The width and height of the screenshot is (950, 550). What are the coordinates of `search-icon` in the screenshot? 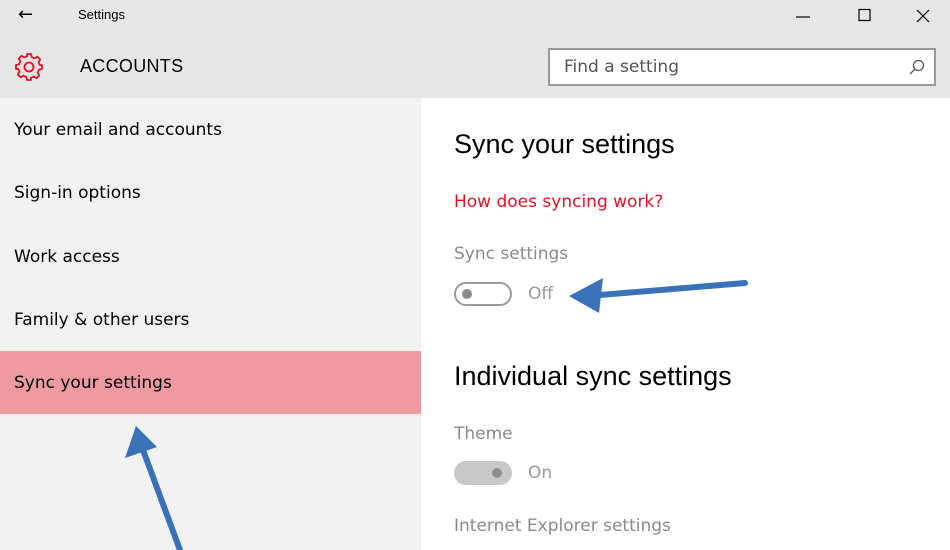 It's located at (917, 67).